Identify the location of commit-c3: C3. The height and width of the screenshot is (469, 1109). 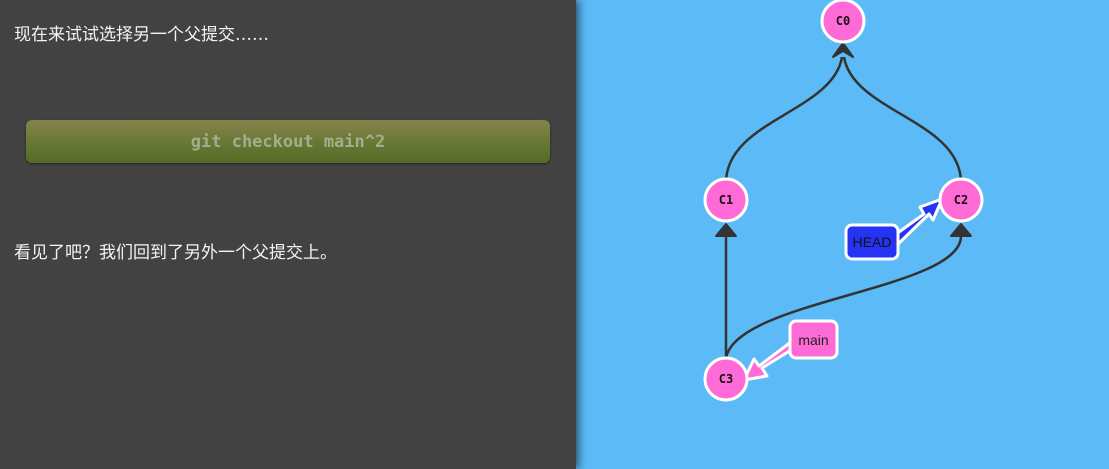
(726, 379).